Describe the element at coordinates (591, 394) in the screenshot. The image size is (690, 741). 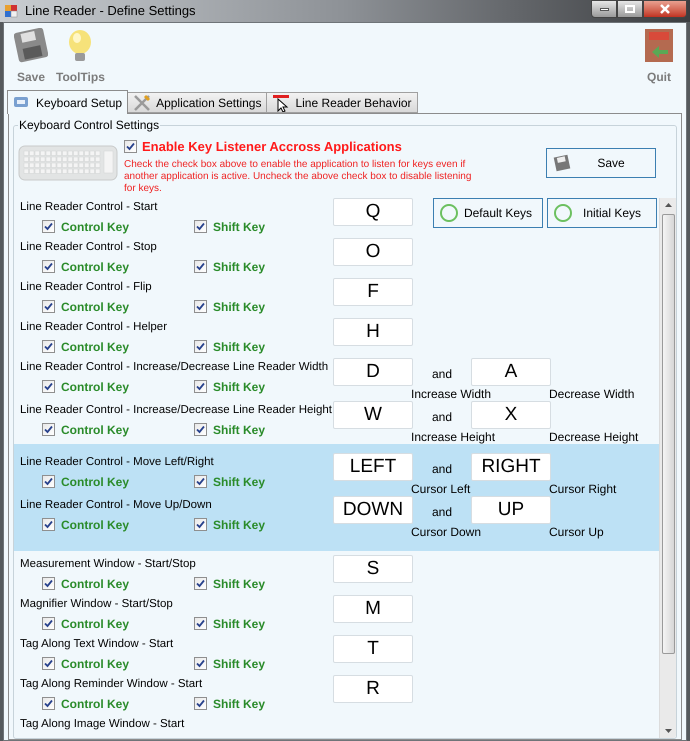
I see `key-caption: Decrease Width` at that location.